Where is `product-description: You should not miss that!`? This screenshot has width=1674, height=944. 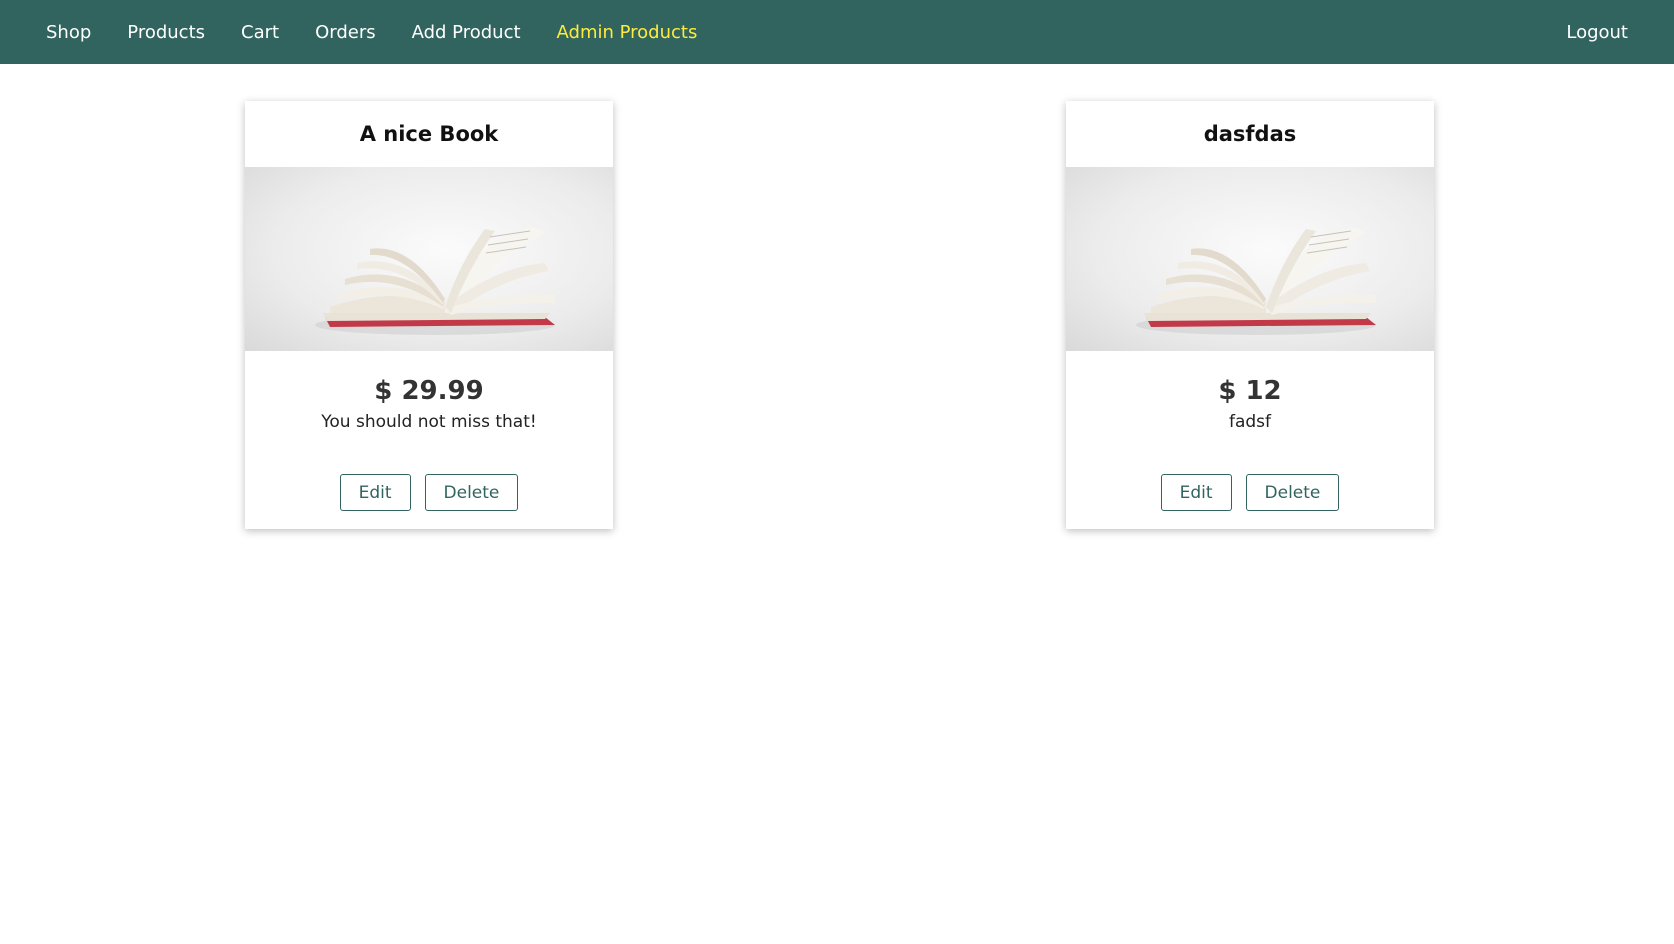
product-description: You should not miss that! is located at coordinates (429, 422).